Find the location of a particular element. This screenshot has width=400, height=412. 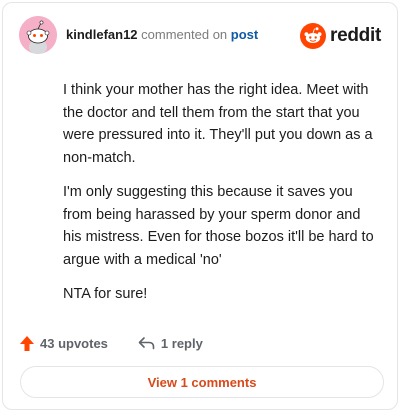

upvote-button: 43 upvotes is located at coordinates (63, 343).